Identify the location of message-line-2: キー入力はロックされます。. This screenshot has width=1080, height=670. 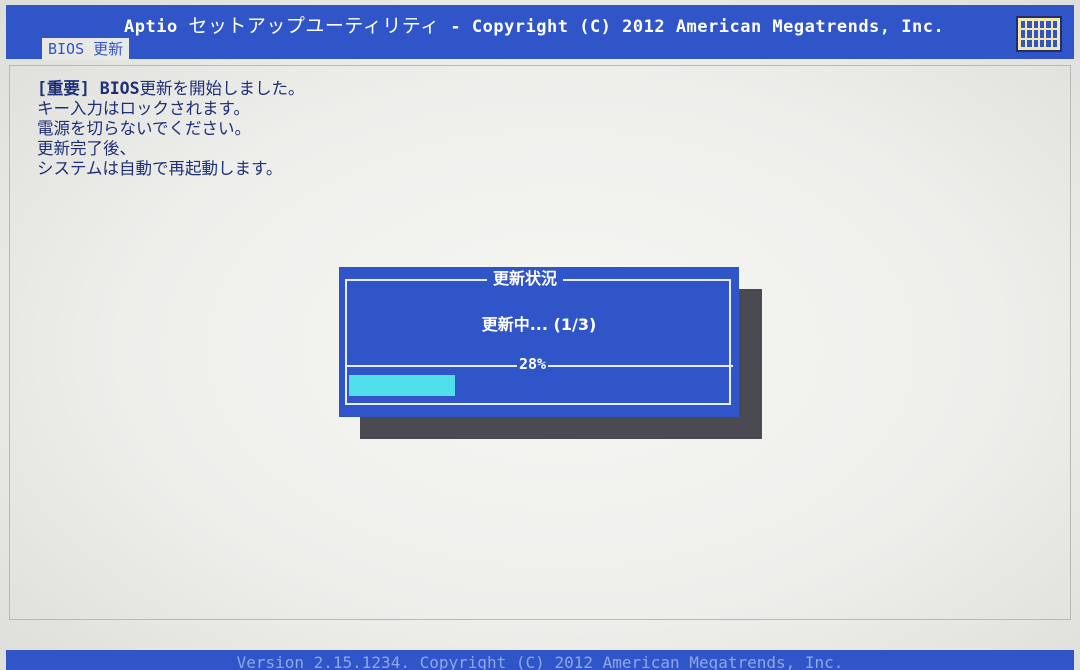
(143, 108).